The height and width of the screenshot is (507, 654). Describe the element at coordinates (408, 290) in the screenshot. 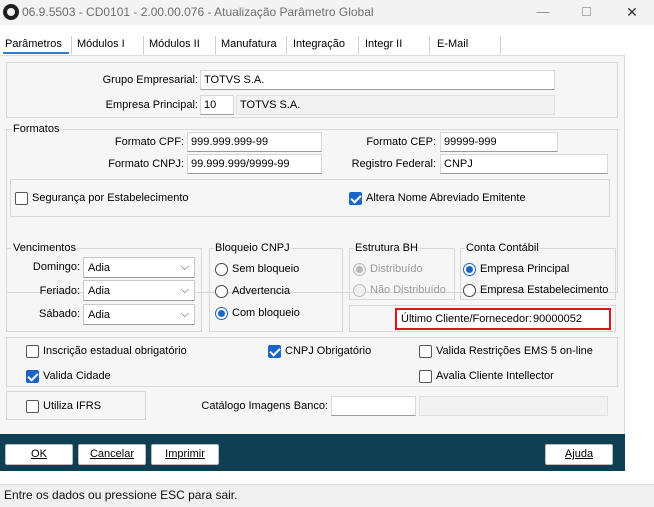

I see `nao-distribuido-label: Não Distribuído` at that location.